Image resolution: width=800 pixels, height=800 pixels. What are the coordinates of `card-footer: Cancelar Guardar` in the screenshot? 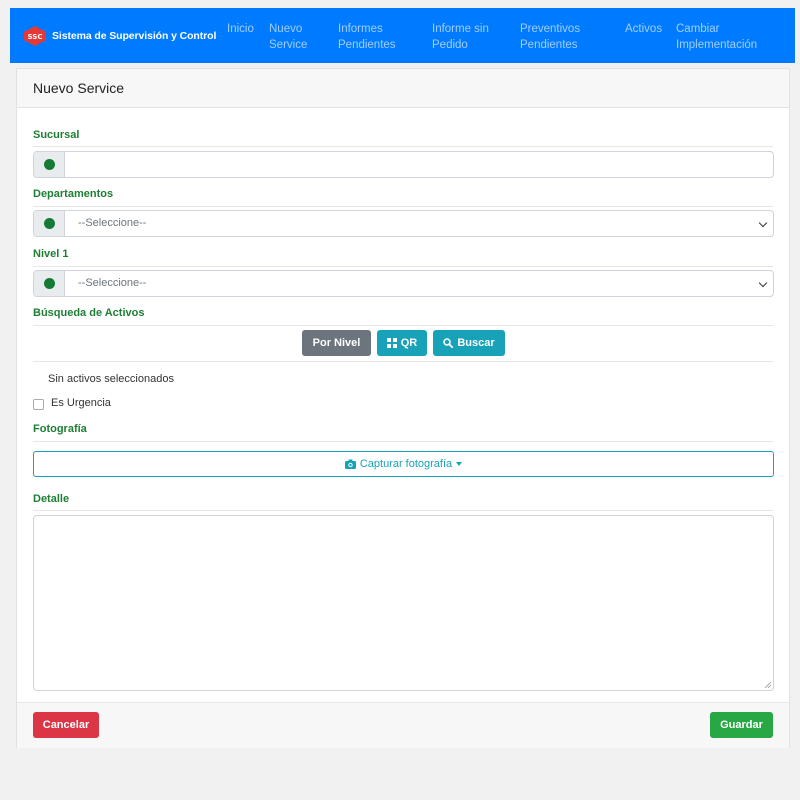 It's located at (403, 725).